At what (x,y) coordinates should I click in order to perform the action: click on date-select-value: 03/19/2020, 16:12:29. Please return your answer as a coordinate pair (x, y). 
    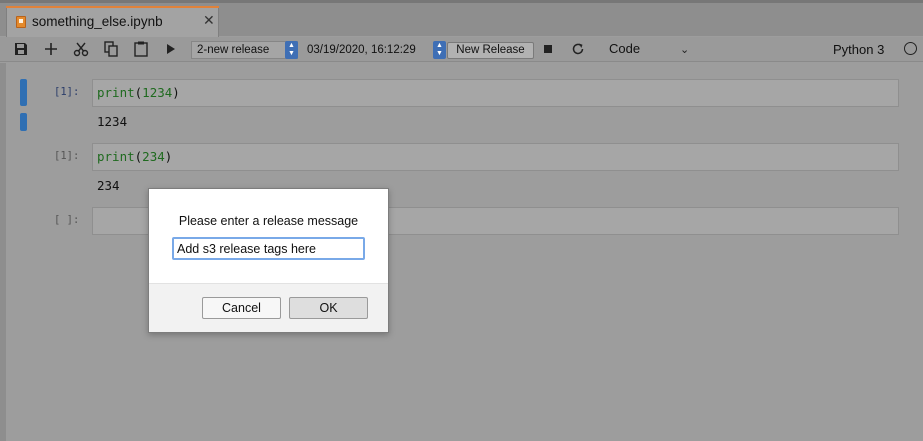
    Looking at the image, I should click on (361, 50).